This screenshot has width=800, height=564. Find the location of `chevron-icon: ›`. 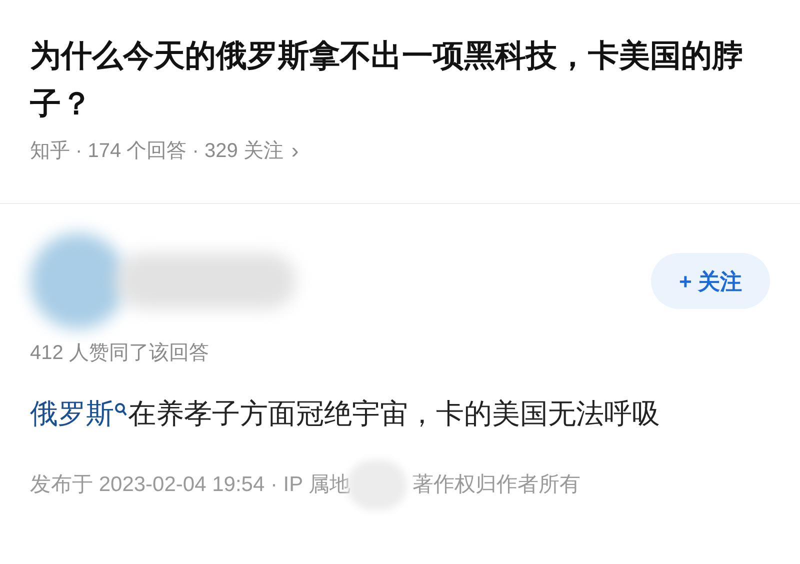

chevron-icon: › is located at coordinates (295, 150).